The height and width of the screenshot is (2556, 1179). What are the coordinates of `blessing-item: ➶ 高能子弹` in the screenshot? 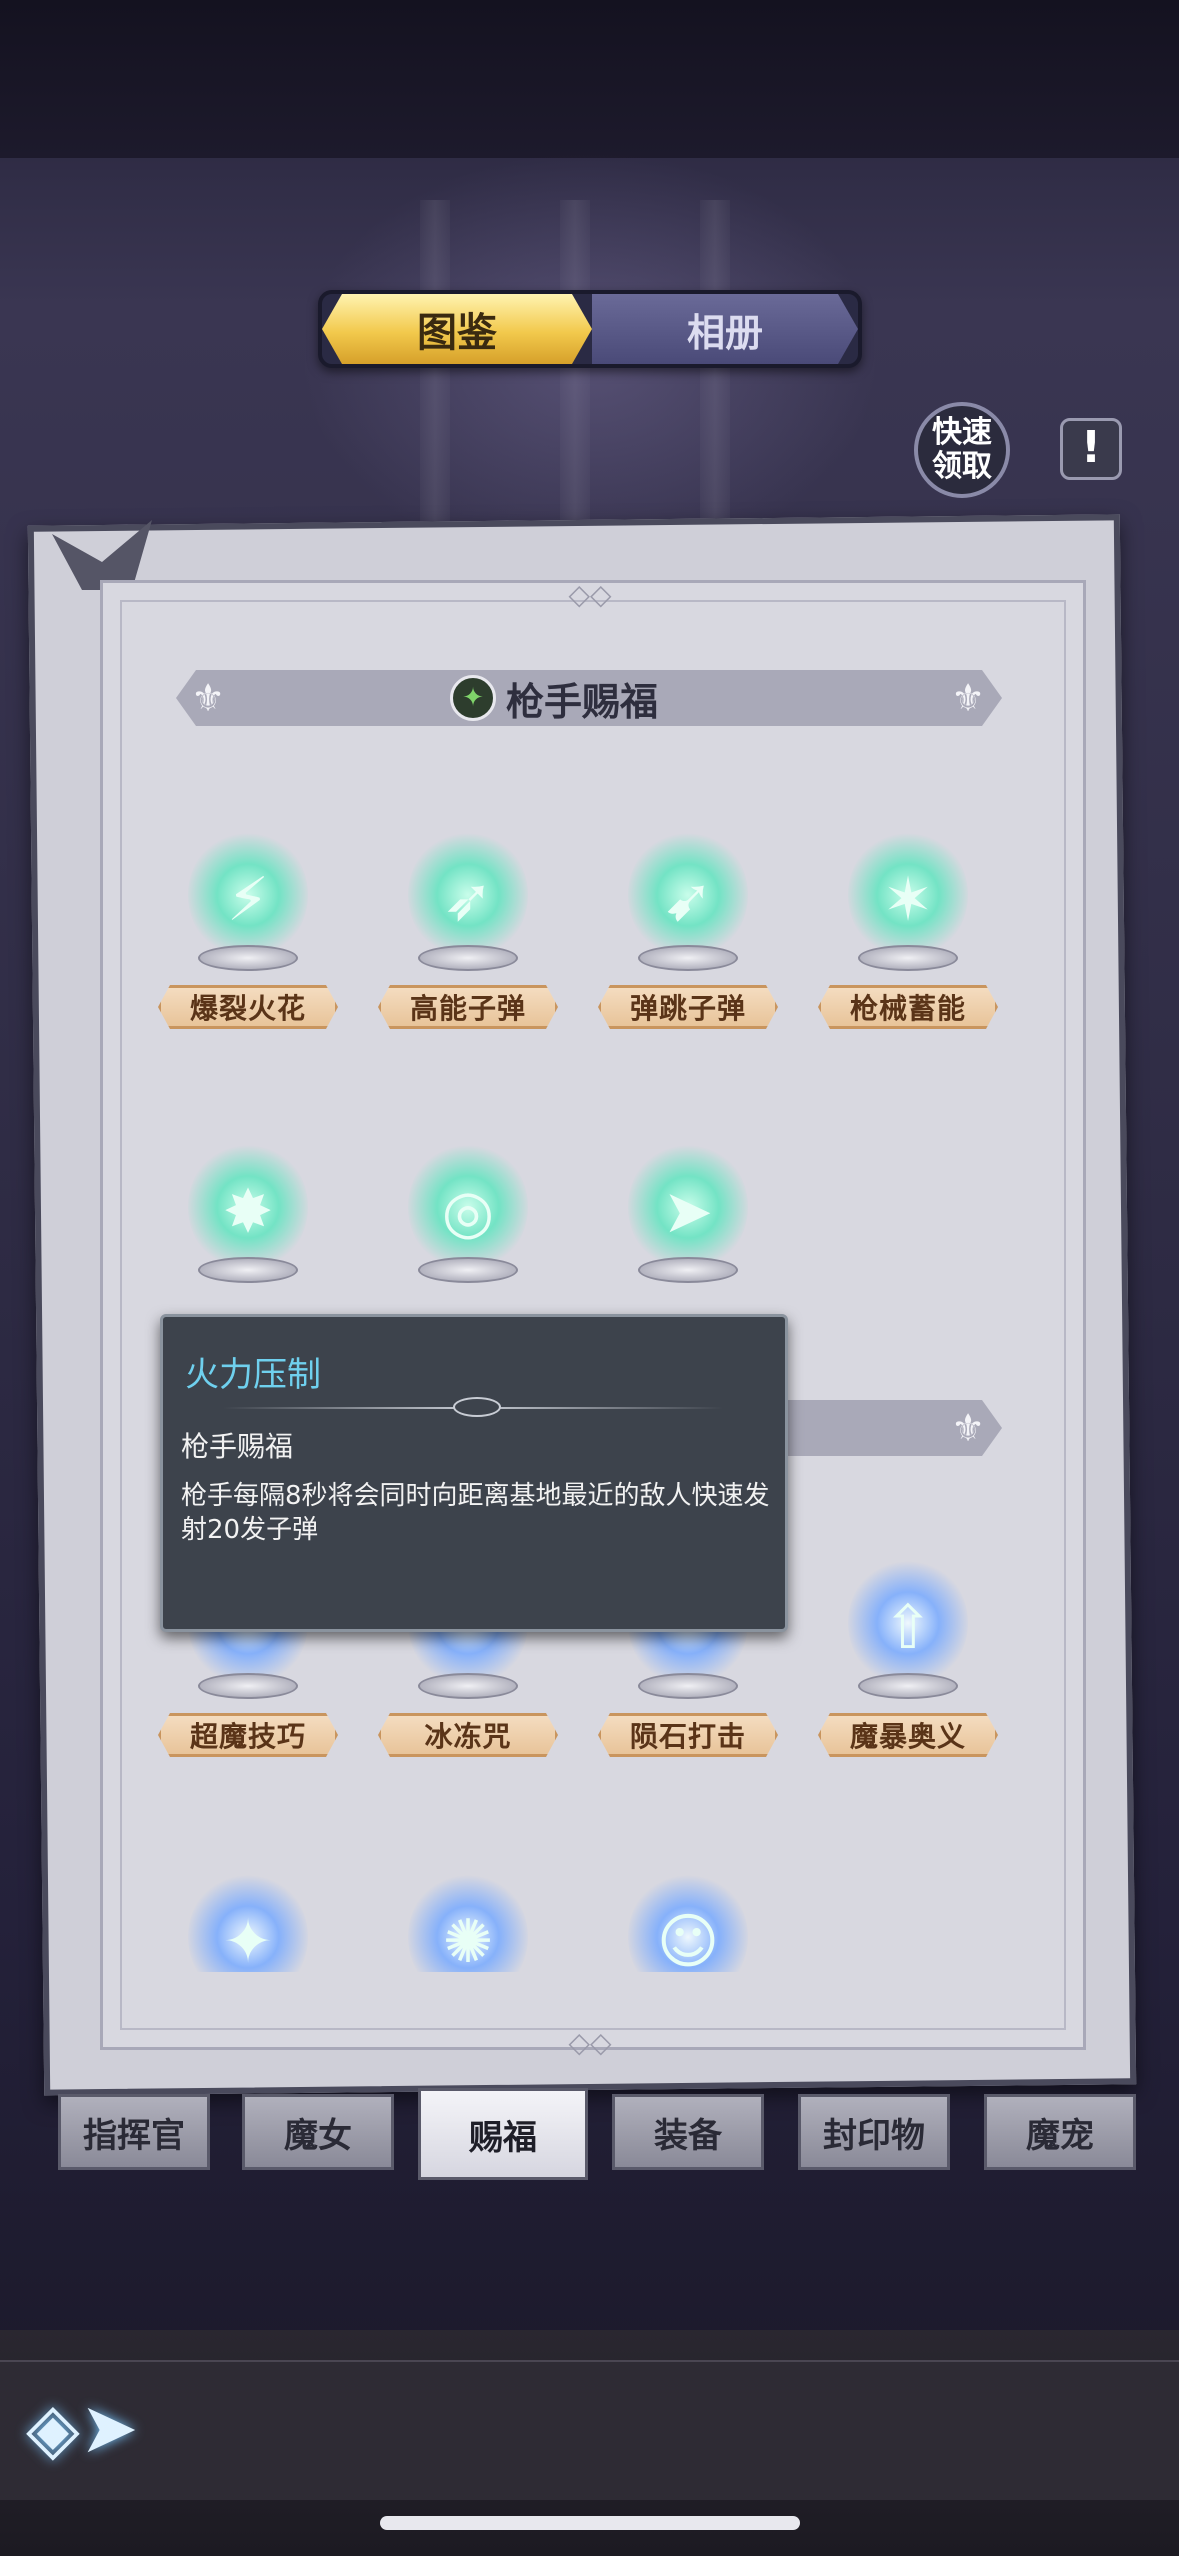 It's located at (468, 930).